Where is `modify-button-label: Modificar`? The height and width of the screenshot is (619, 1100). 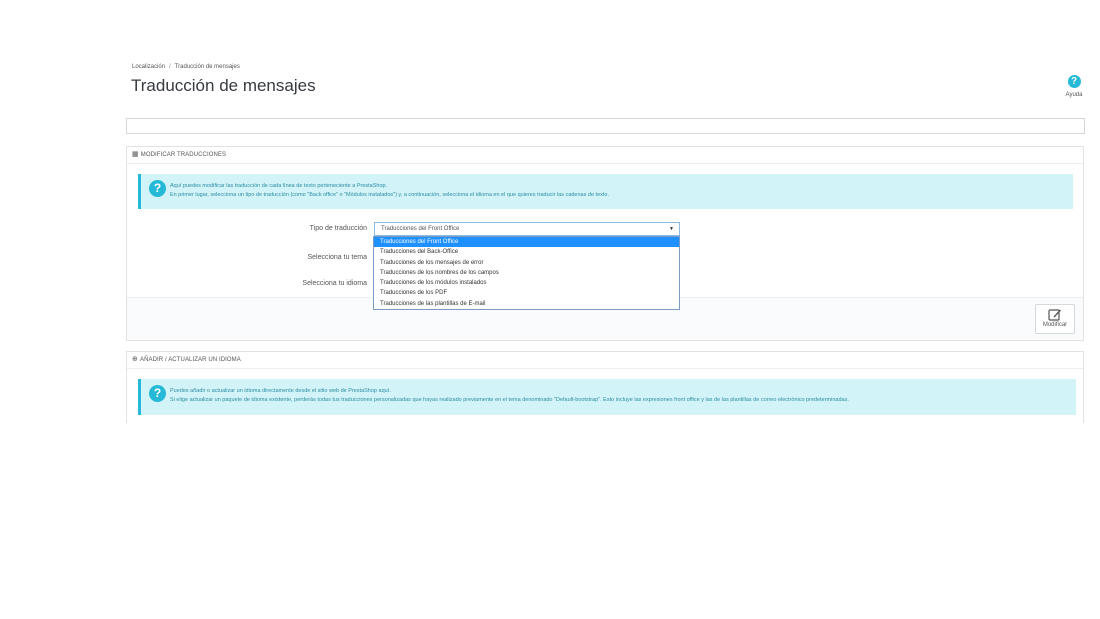 modify-button-label: Modificar is located at coordinates (1055, 325).